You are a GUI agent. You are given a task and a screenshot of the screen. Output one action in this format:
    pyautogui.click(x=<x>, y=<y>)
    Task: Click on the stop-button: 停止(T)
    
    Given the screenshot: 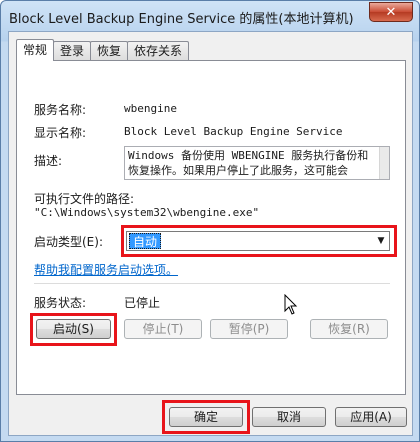 What is the action you would take?
    pyautogui.click(x=163, y=329)
    